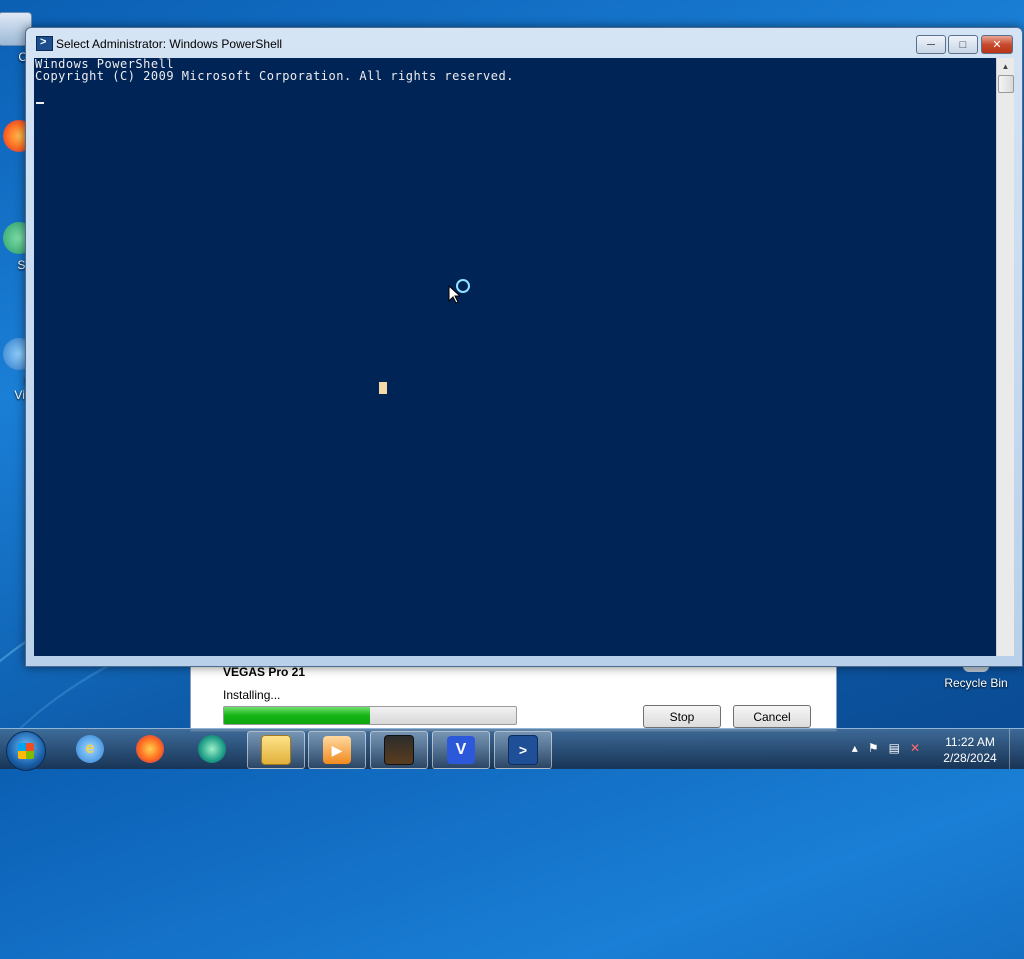 Image resolution: width=1024 pixels, height=959 pixels. I want to click on taskbar-item-powershell: >, so click(523, 750).